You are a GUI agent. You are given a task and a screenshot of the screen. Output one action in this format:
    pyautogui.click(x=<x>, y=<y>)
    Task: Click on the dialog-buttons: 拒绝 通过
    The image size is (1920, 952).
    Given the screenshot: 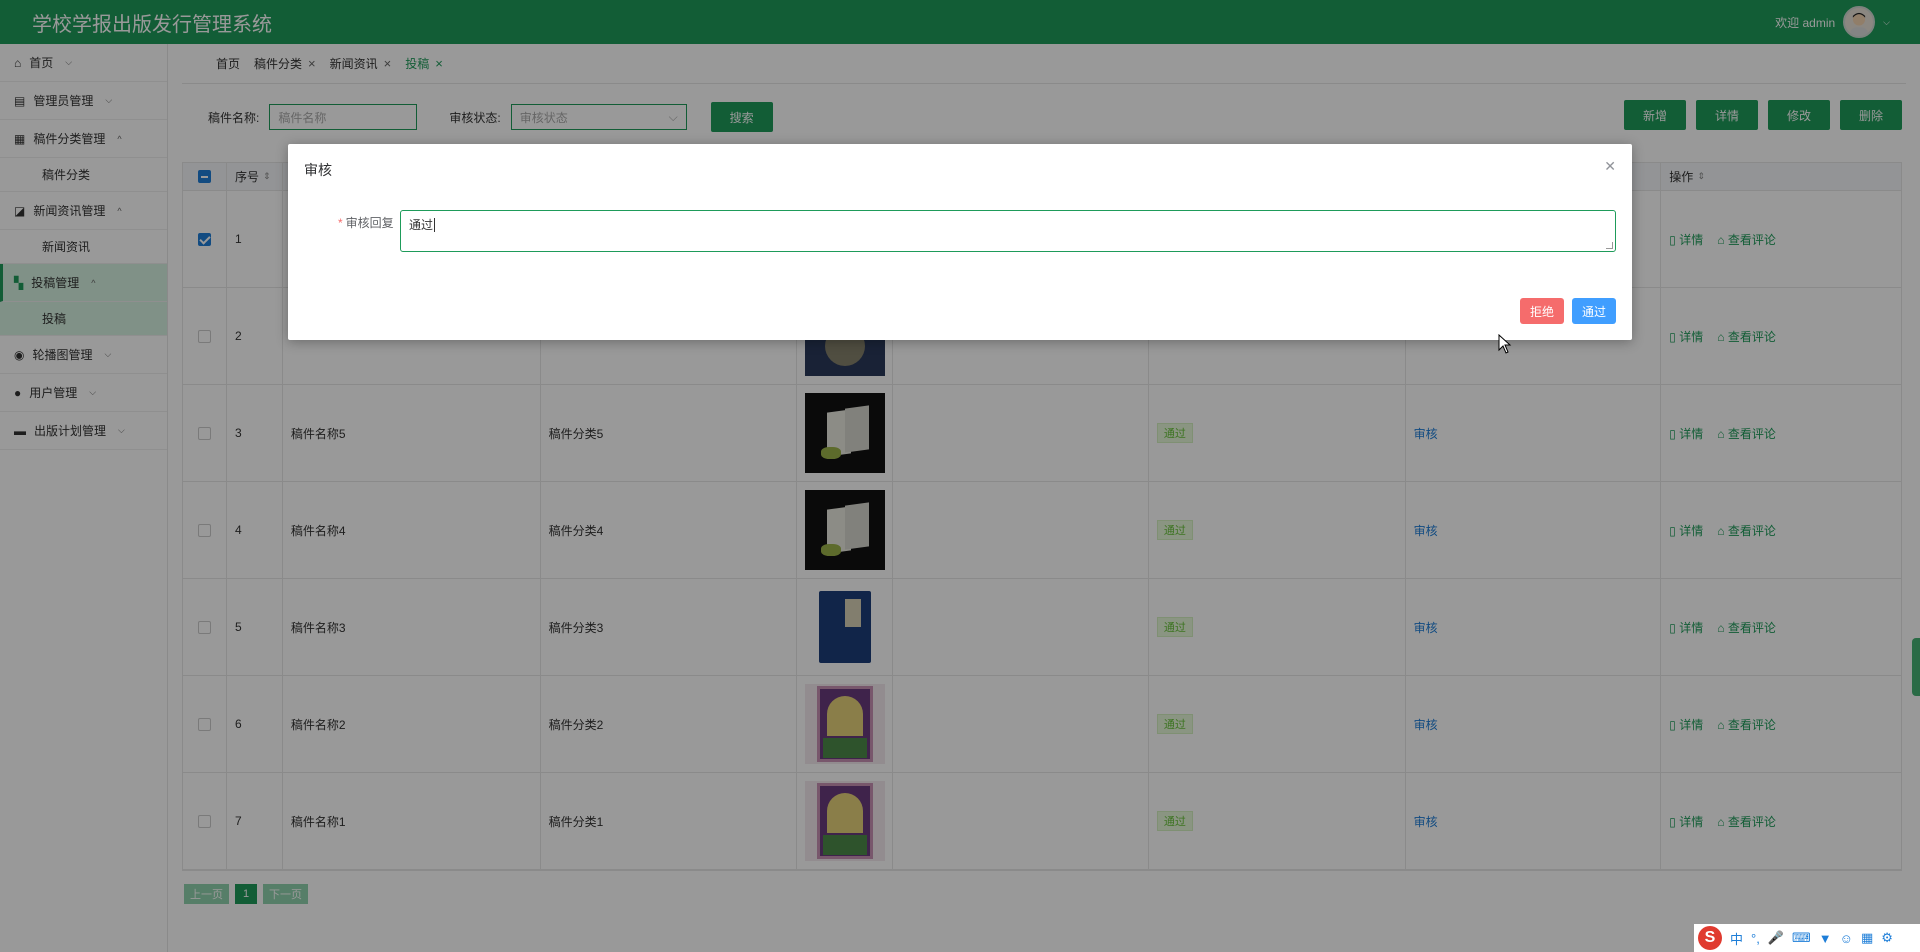 What is the action you would take?
    pyautogui.click(x=1567, y=311)
    